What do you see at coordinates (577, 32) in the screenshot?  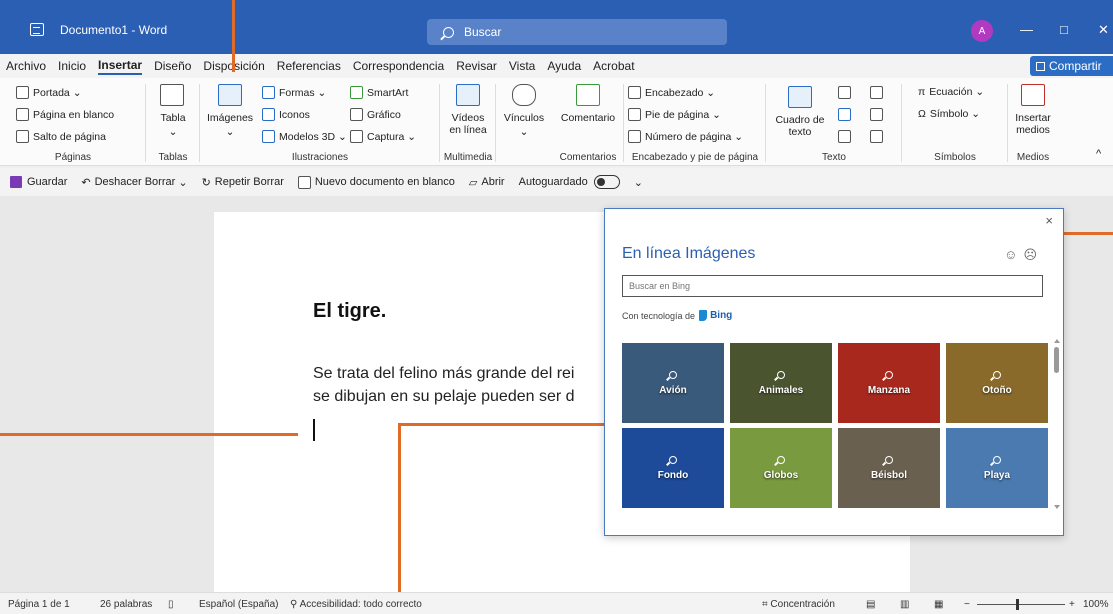 I see `search-box: Buscar` at bounding box center [577, 32].